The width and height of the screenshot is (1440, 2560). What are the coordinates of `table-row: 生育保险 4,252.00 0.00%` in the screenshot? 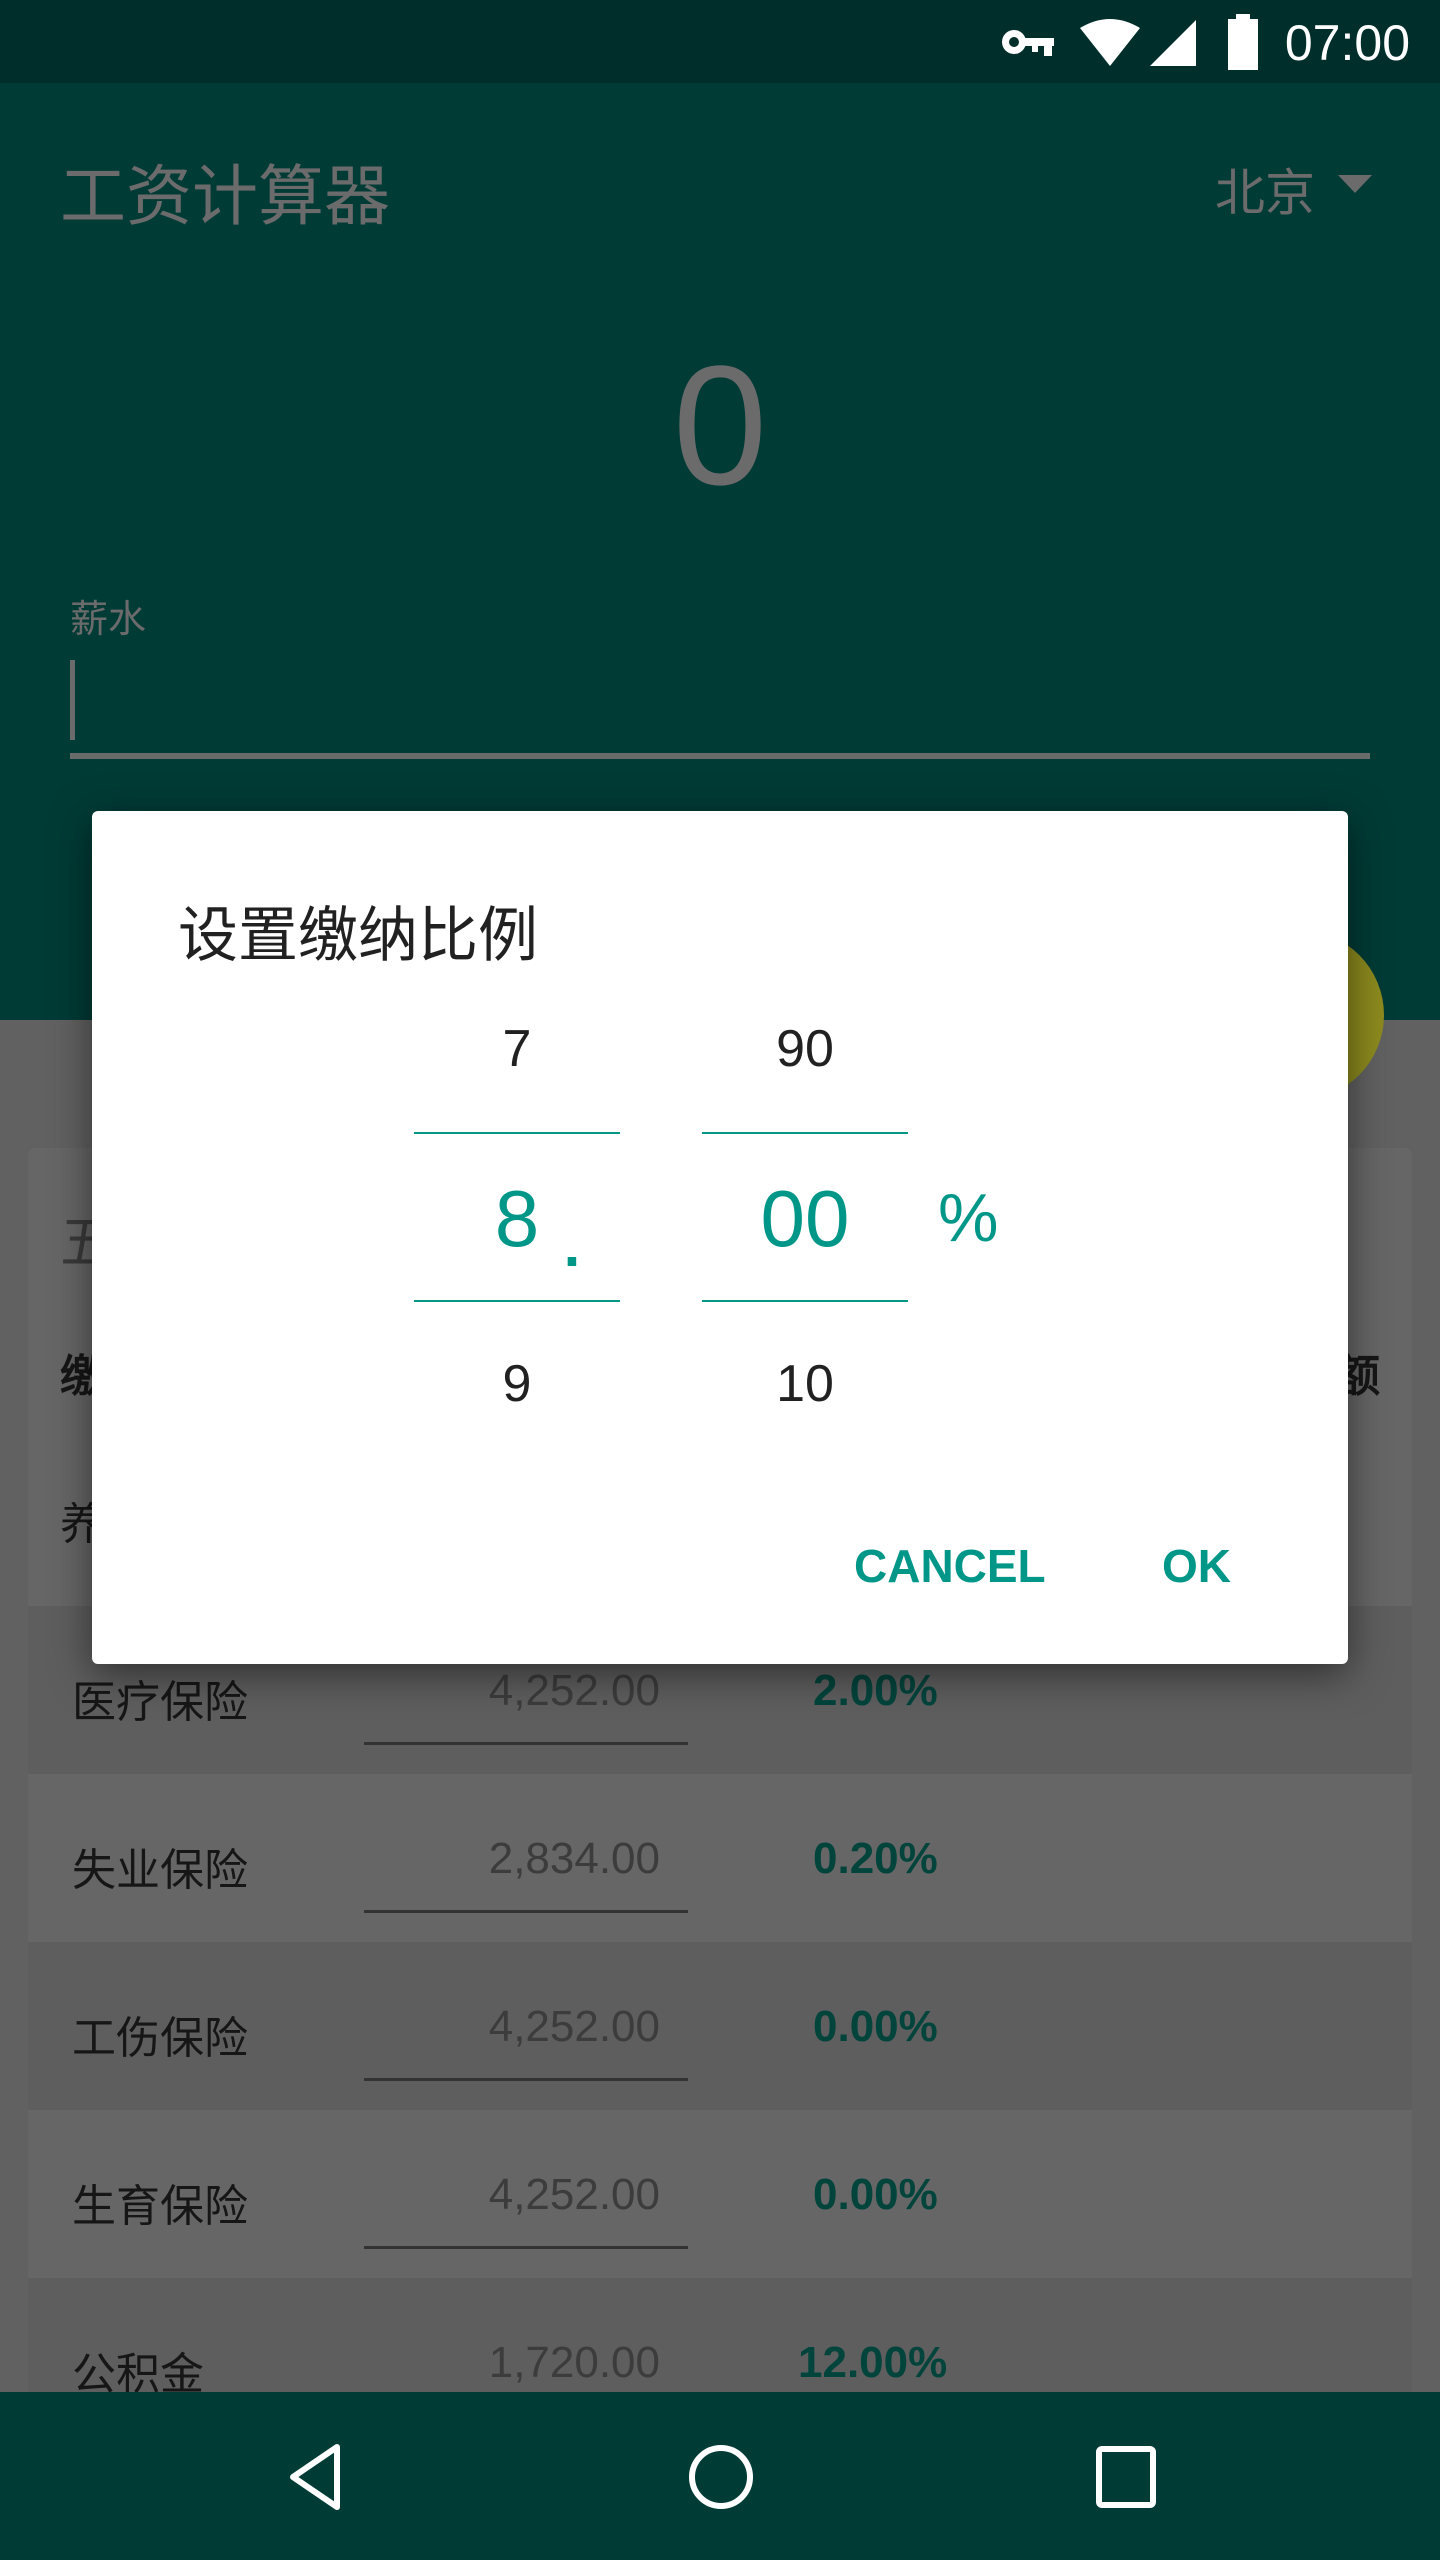 It's located at (720, 2194).